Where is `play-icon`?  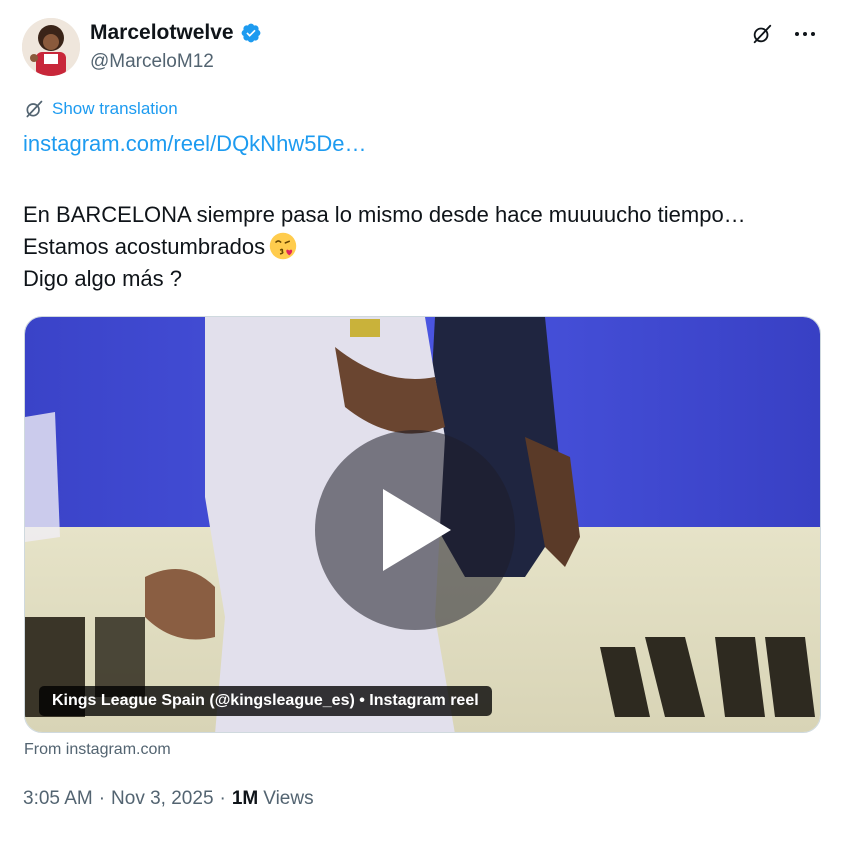 play-icon is located at coordinates (417, 530).